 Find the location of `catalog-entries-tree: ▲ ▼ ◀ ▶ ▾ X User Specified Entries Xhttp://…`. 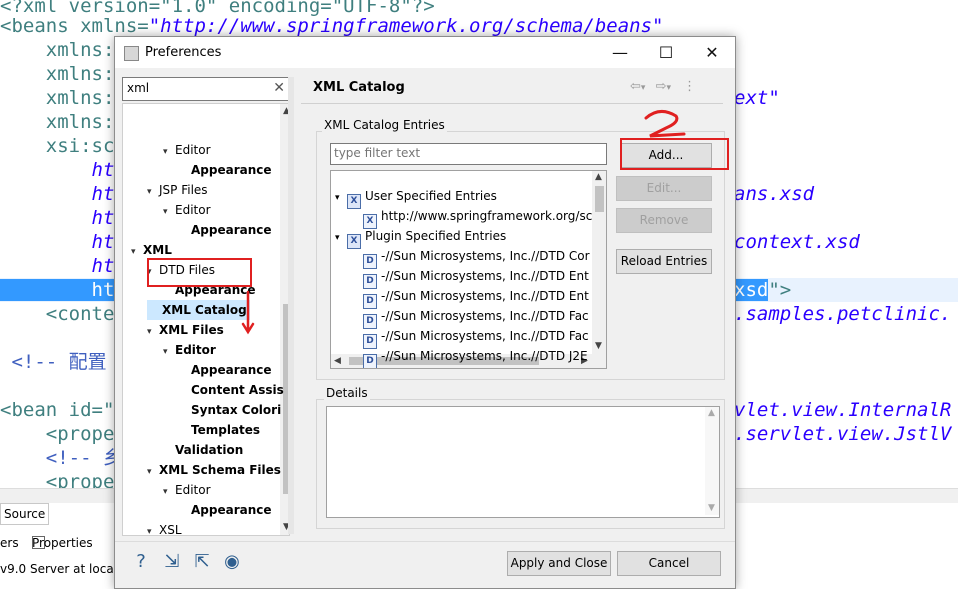

catalog-entries-tree: ▲ ▼ ◀ ▶ ▾ X User Specified Entries Xhttp://… is located at coordinates (468, 269).